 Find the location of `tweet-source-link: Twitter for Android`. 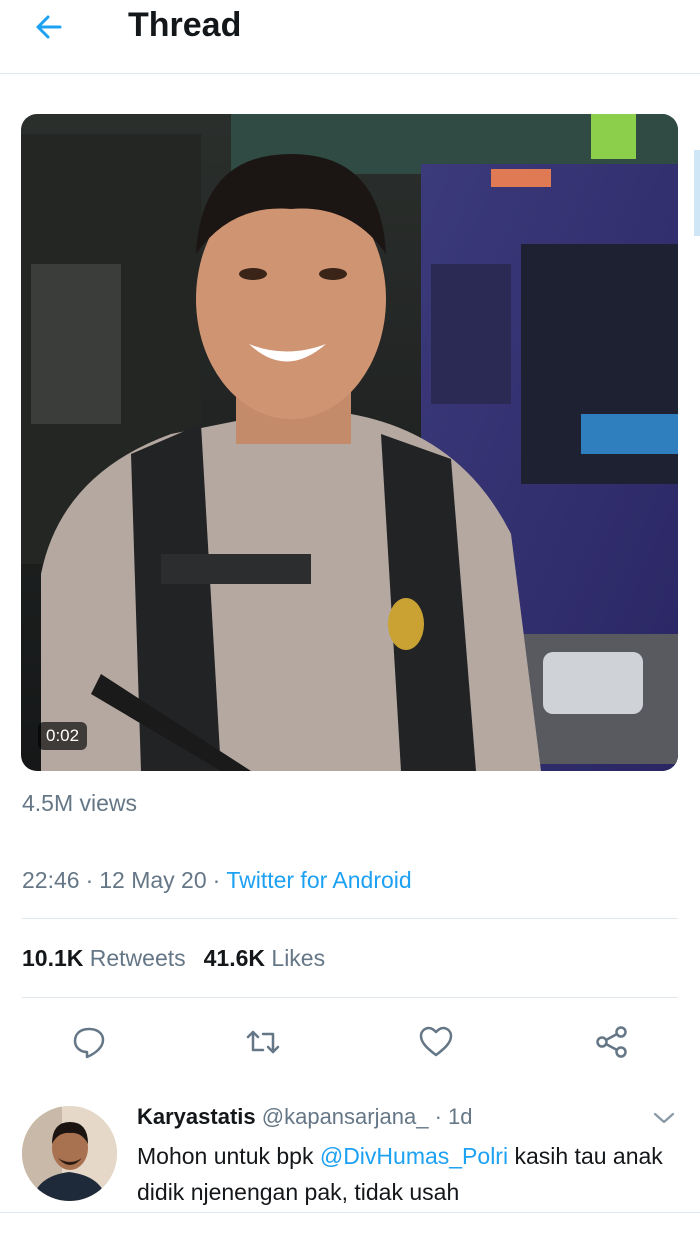

tweet-source-link: Twitter for Android is located at coordinates (318, 880).